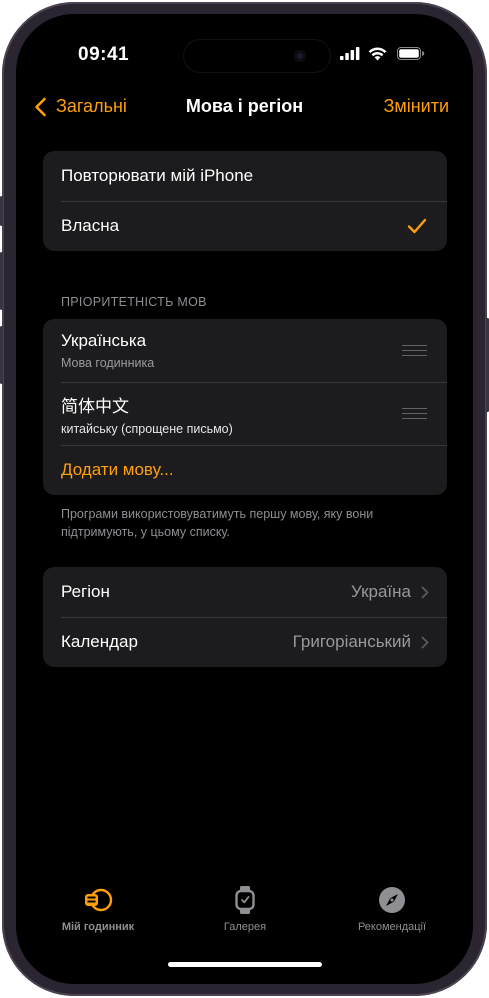  Describe the element at coordinates (245, 592) in the screenshot. I see `region-row: Регіон Україна` at that location.